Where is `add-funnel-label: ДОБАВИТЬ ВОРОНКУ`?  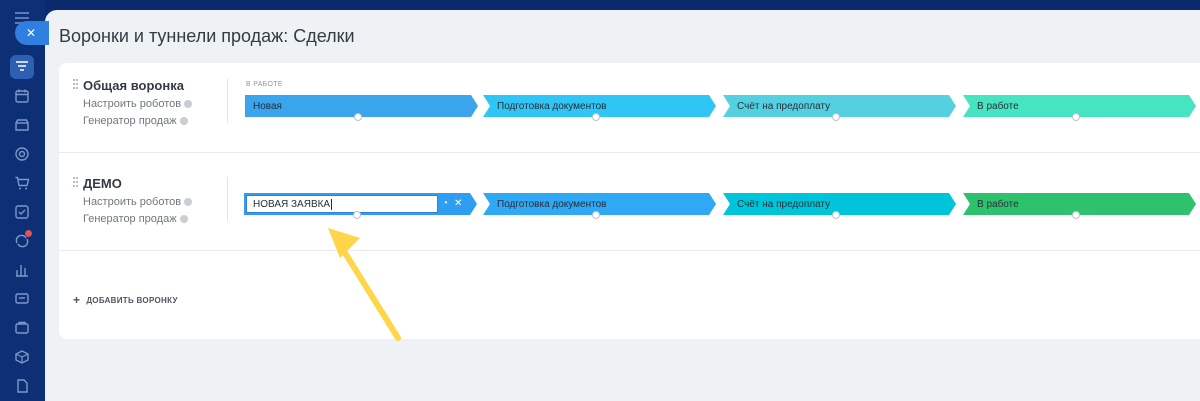 add-funnel-label: ДОБАВИТЬ ВОРОНКУ is located at coordinates (132, 300).